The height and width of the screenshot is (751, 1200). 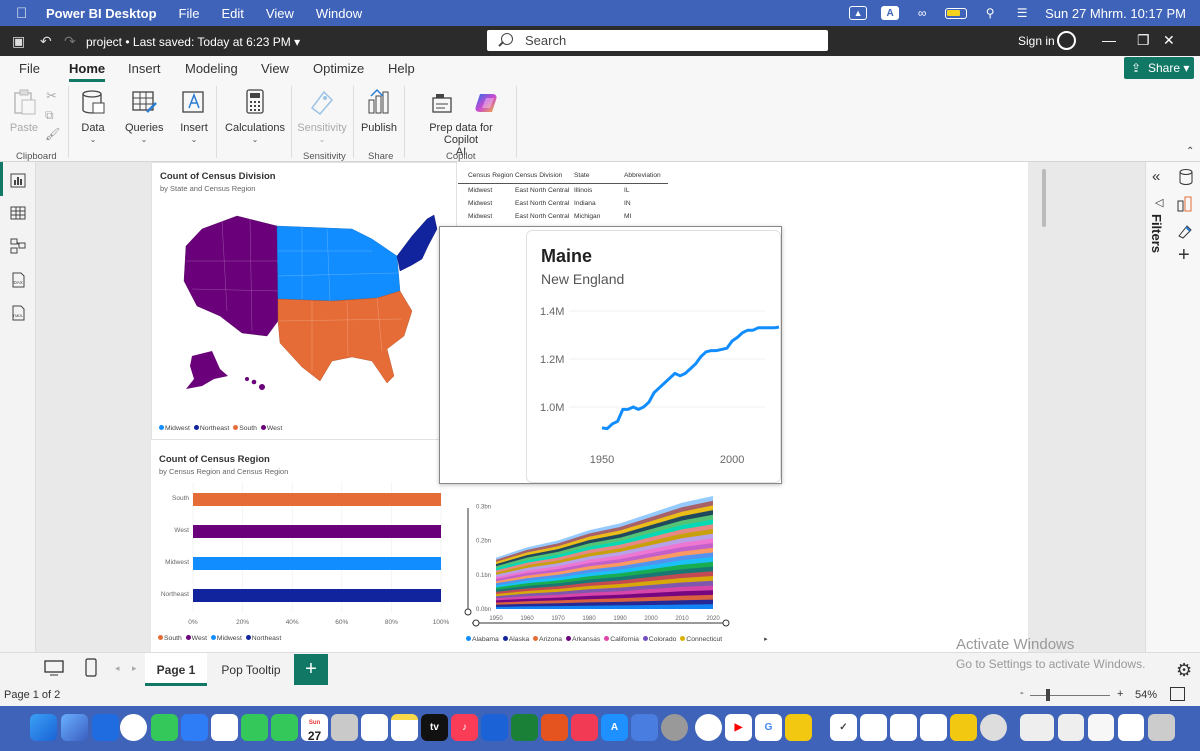 What do you see at coordinates (322, 116) in the screenshot?
I see `sensitivity-button: Sensitivity ⌄` at bounding box center [322, 116].